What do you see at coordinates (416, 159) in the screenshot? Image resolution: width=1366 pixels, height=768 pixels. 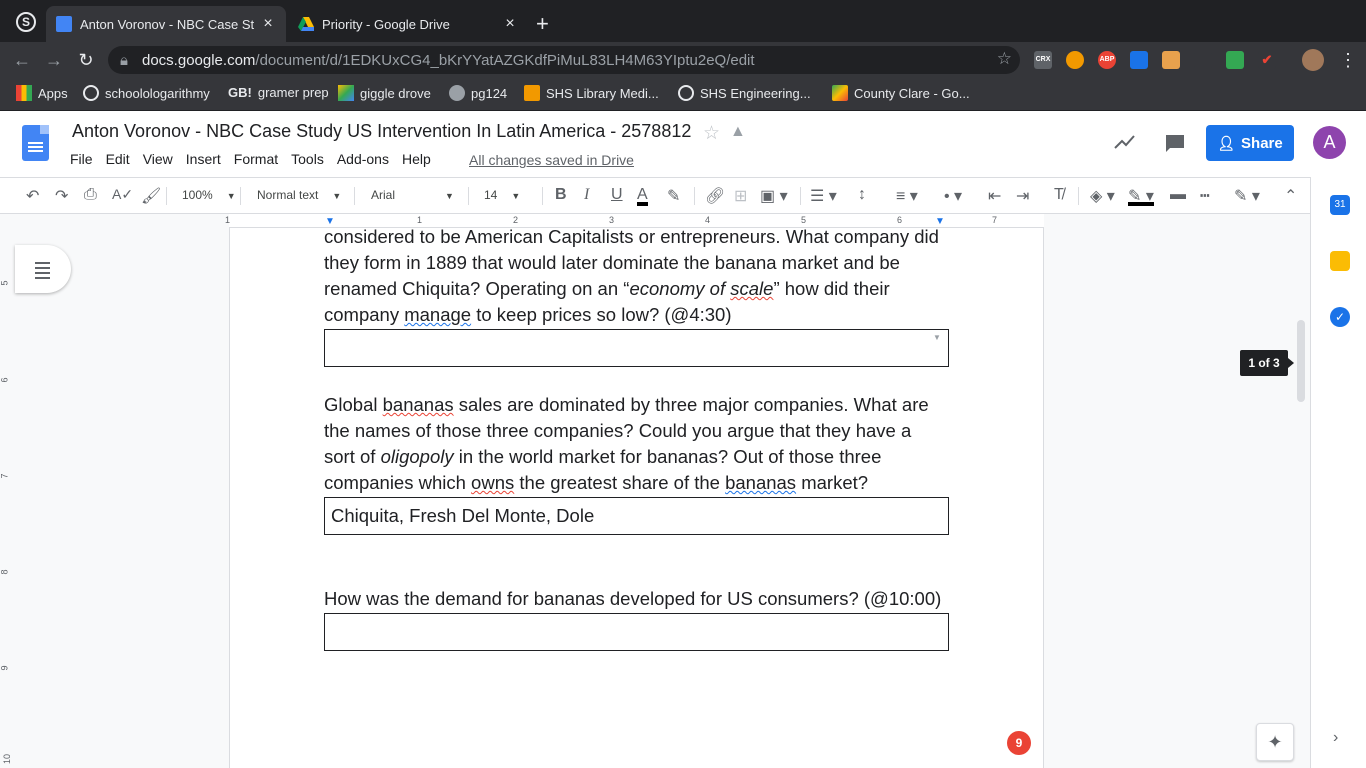 I see `menu-help: Help` at bounding box center [416, 159].